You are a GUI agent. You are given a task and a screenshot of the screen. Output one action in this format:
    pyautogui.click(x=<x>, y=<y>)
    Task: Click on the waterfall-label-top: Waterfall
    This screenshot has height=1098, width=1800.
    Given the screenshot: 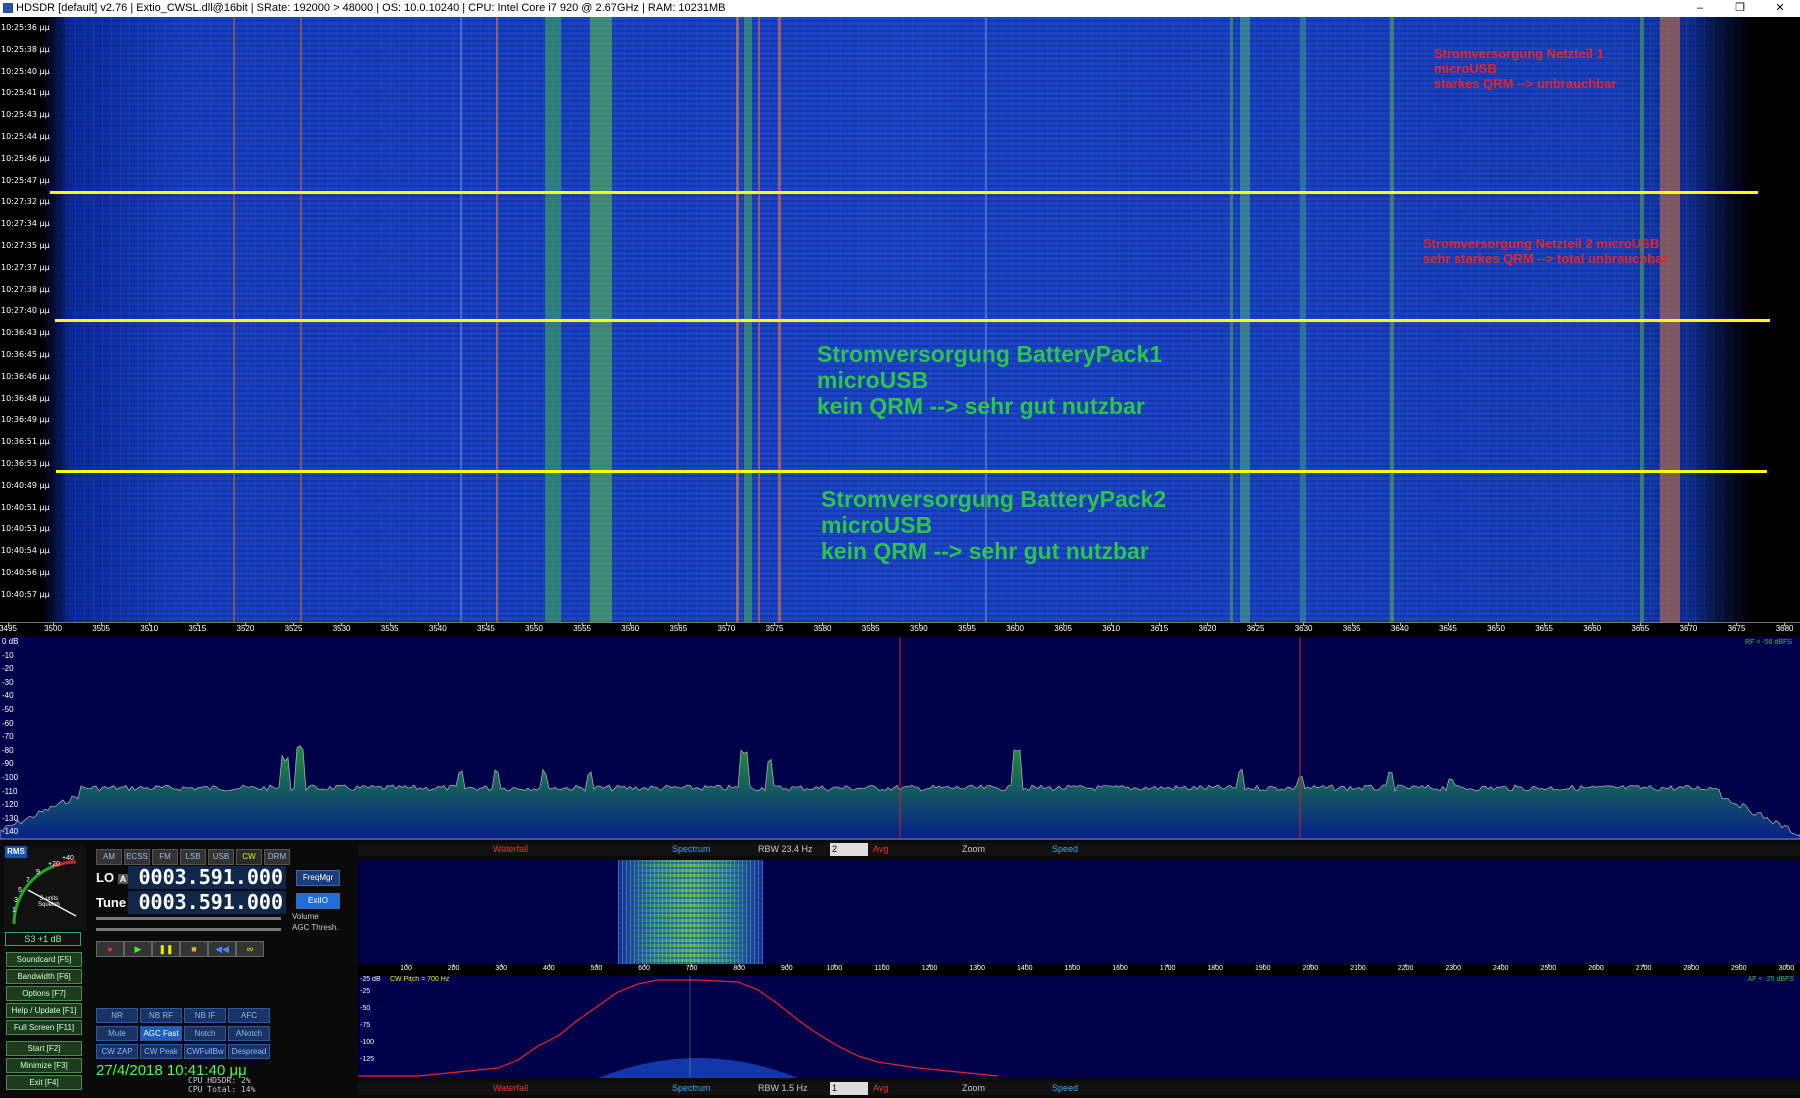 What is the action you would take?
    pyautogui.click(x=510, y=849)
    